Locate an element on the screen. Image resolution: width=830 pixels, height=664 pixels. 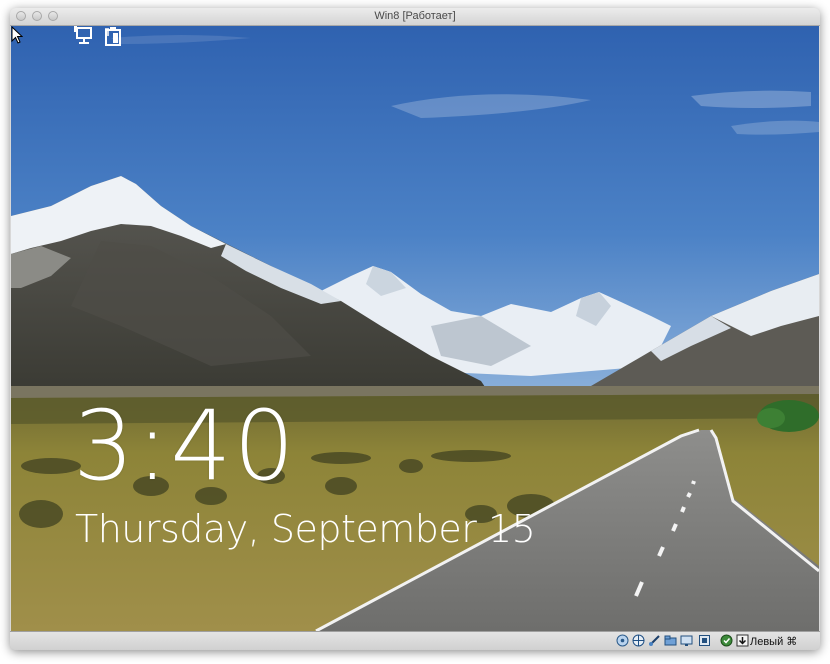
lockscreen-clock: 3:40 is located at coordinates (185, 446).